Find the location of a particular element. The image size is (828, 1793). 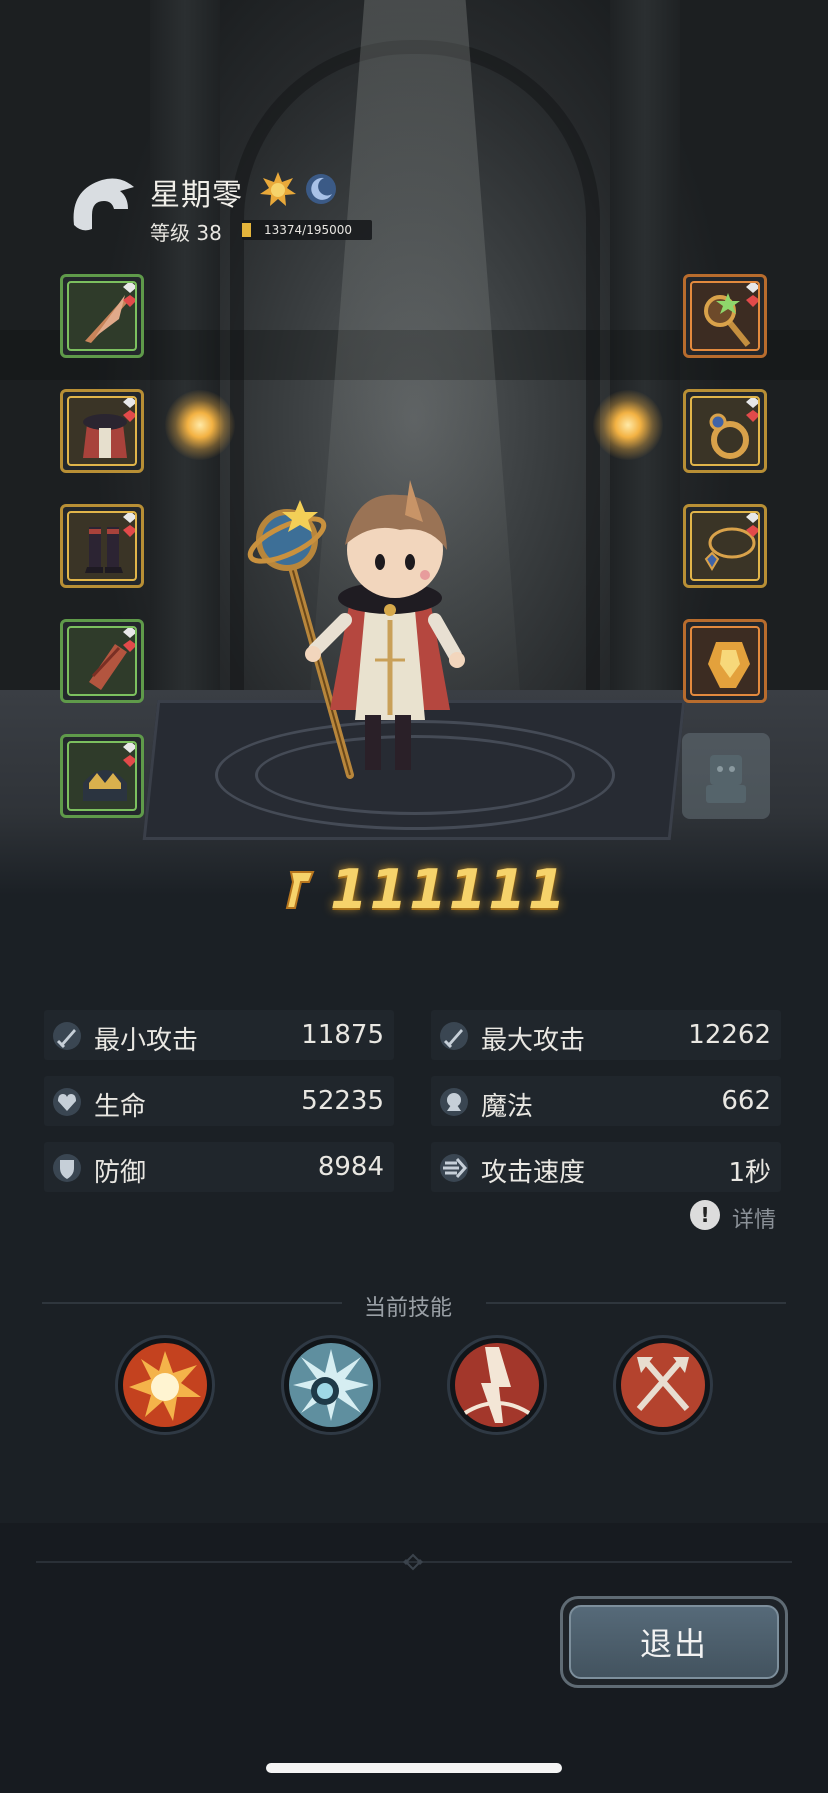

lightning-skill-icon is located at coordinates (497, 1385).